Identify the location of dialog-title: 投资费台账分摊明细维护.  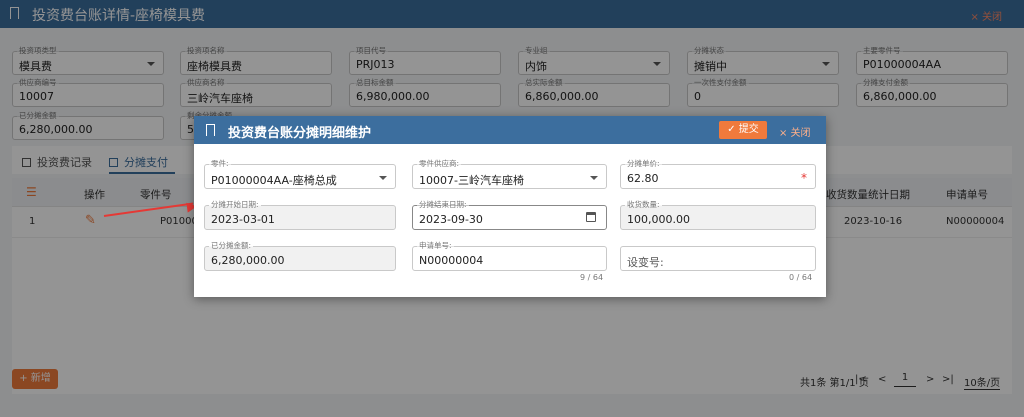
(300, 133).